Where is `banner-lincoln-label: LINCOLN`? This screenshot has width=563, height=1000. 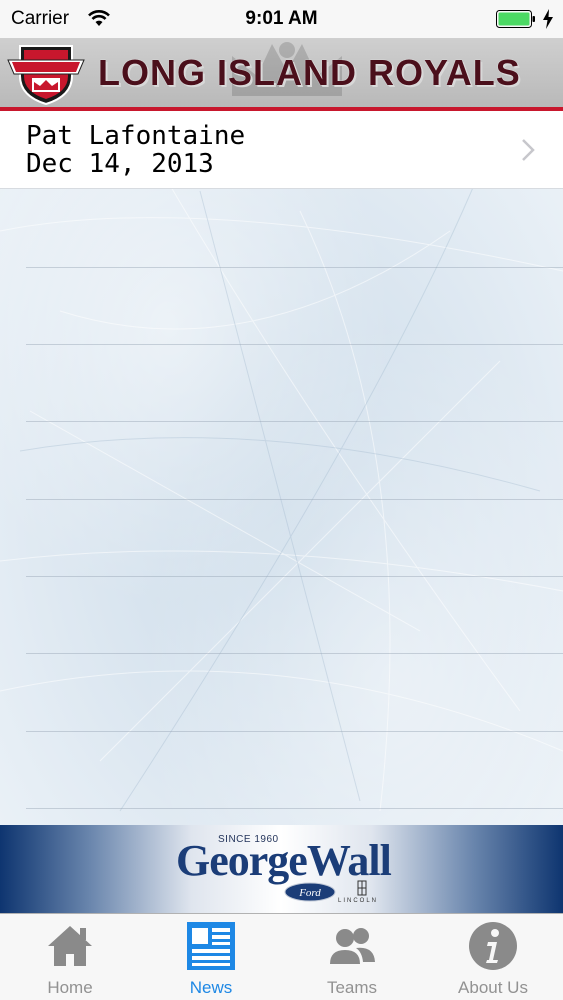
banner-lincoln-label: LINCOLN is located at coordinates (358, 901).